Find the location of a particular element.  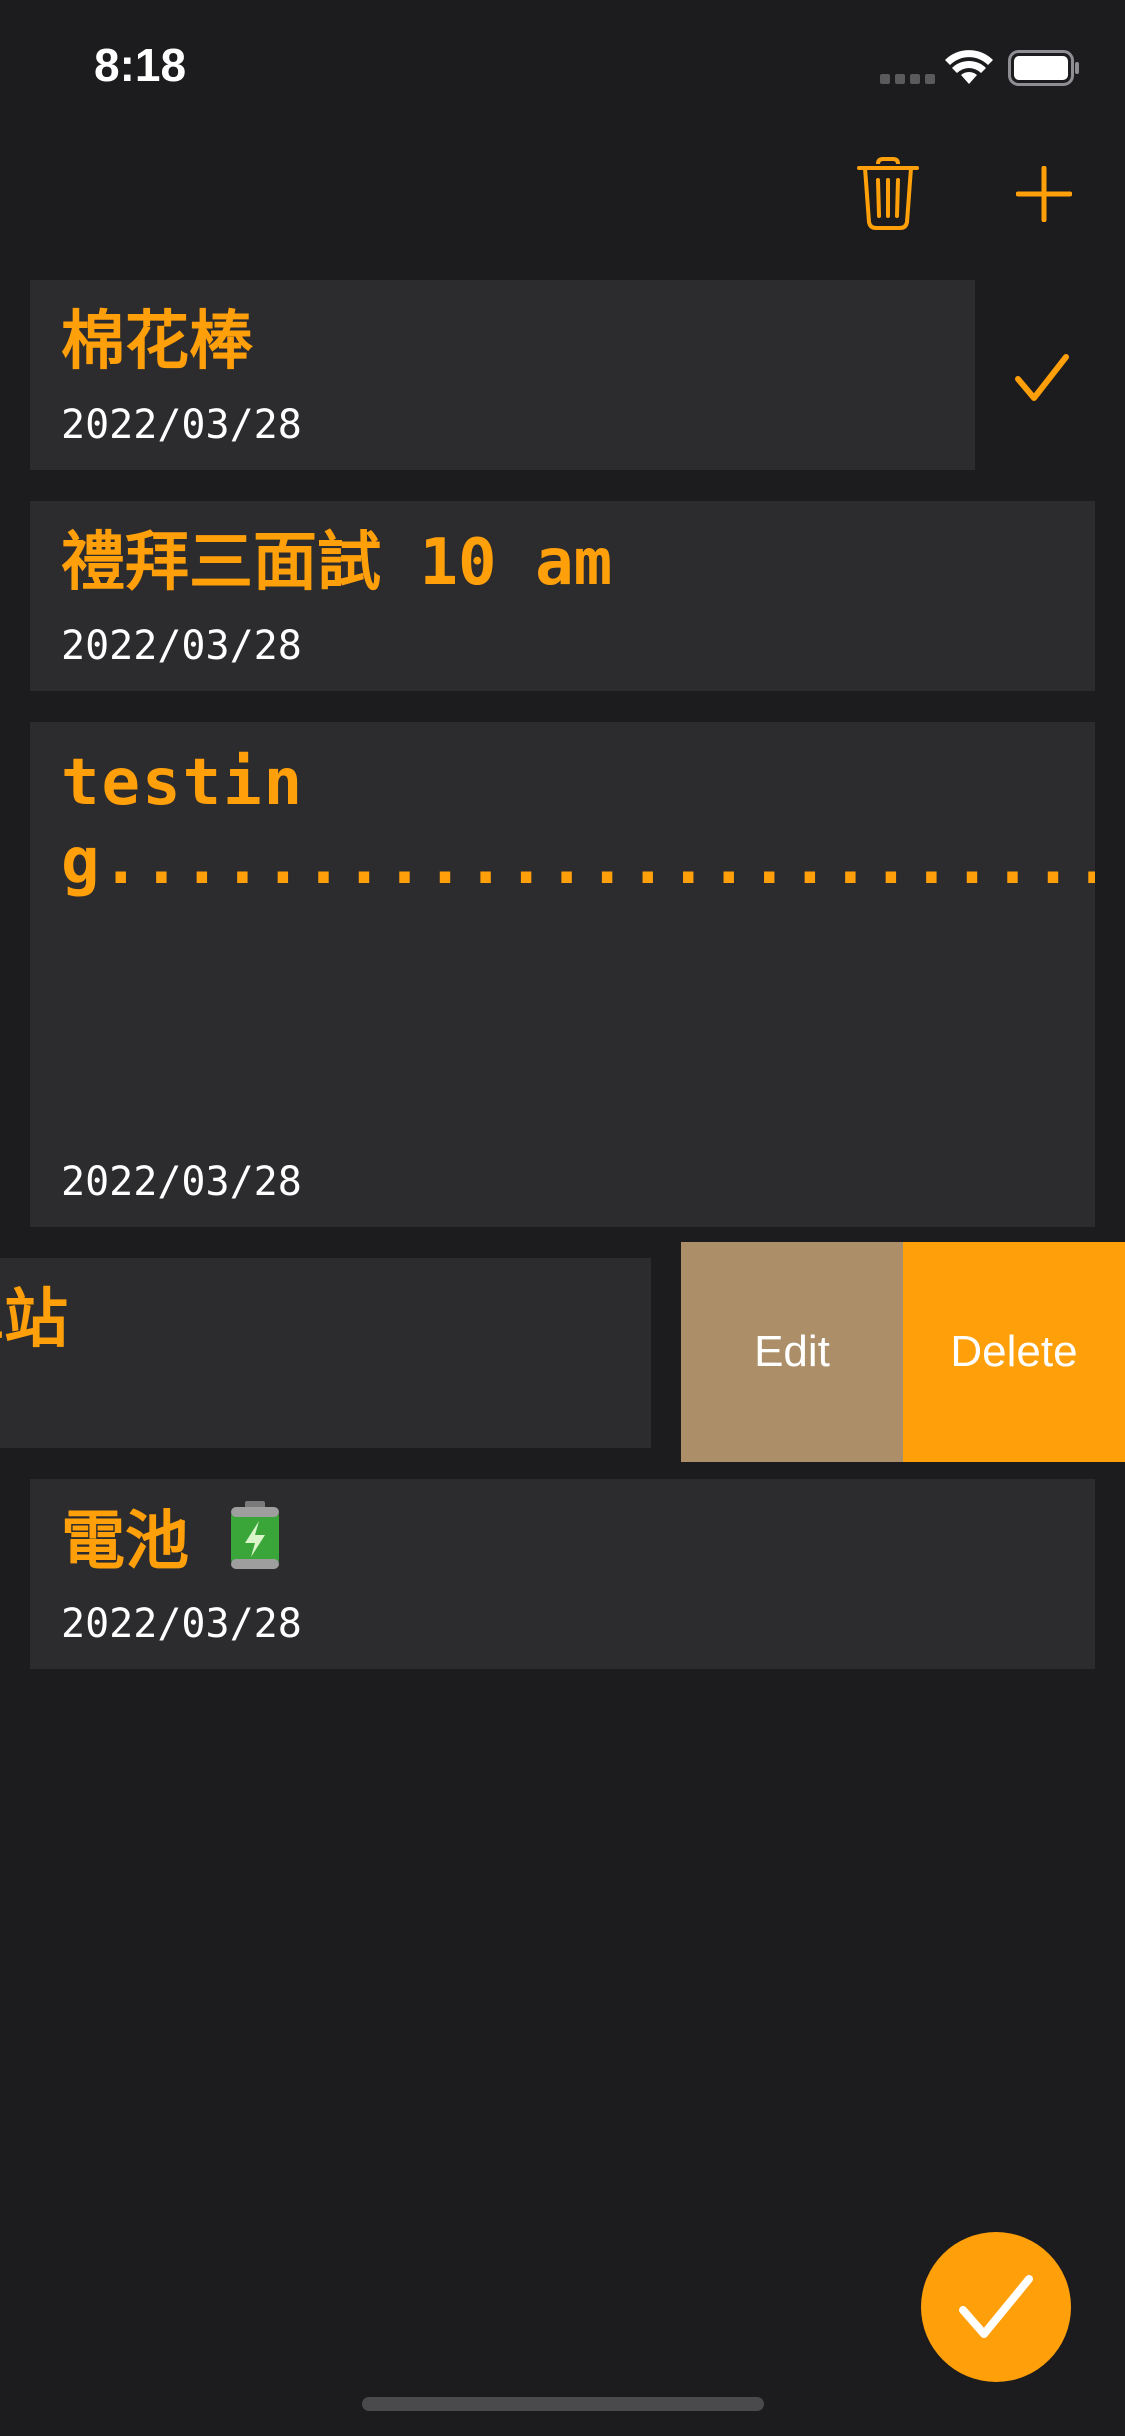

todo-card: 禮拜三面試 10 am 2022/03/28 is located at coordinates (562, 596).